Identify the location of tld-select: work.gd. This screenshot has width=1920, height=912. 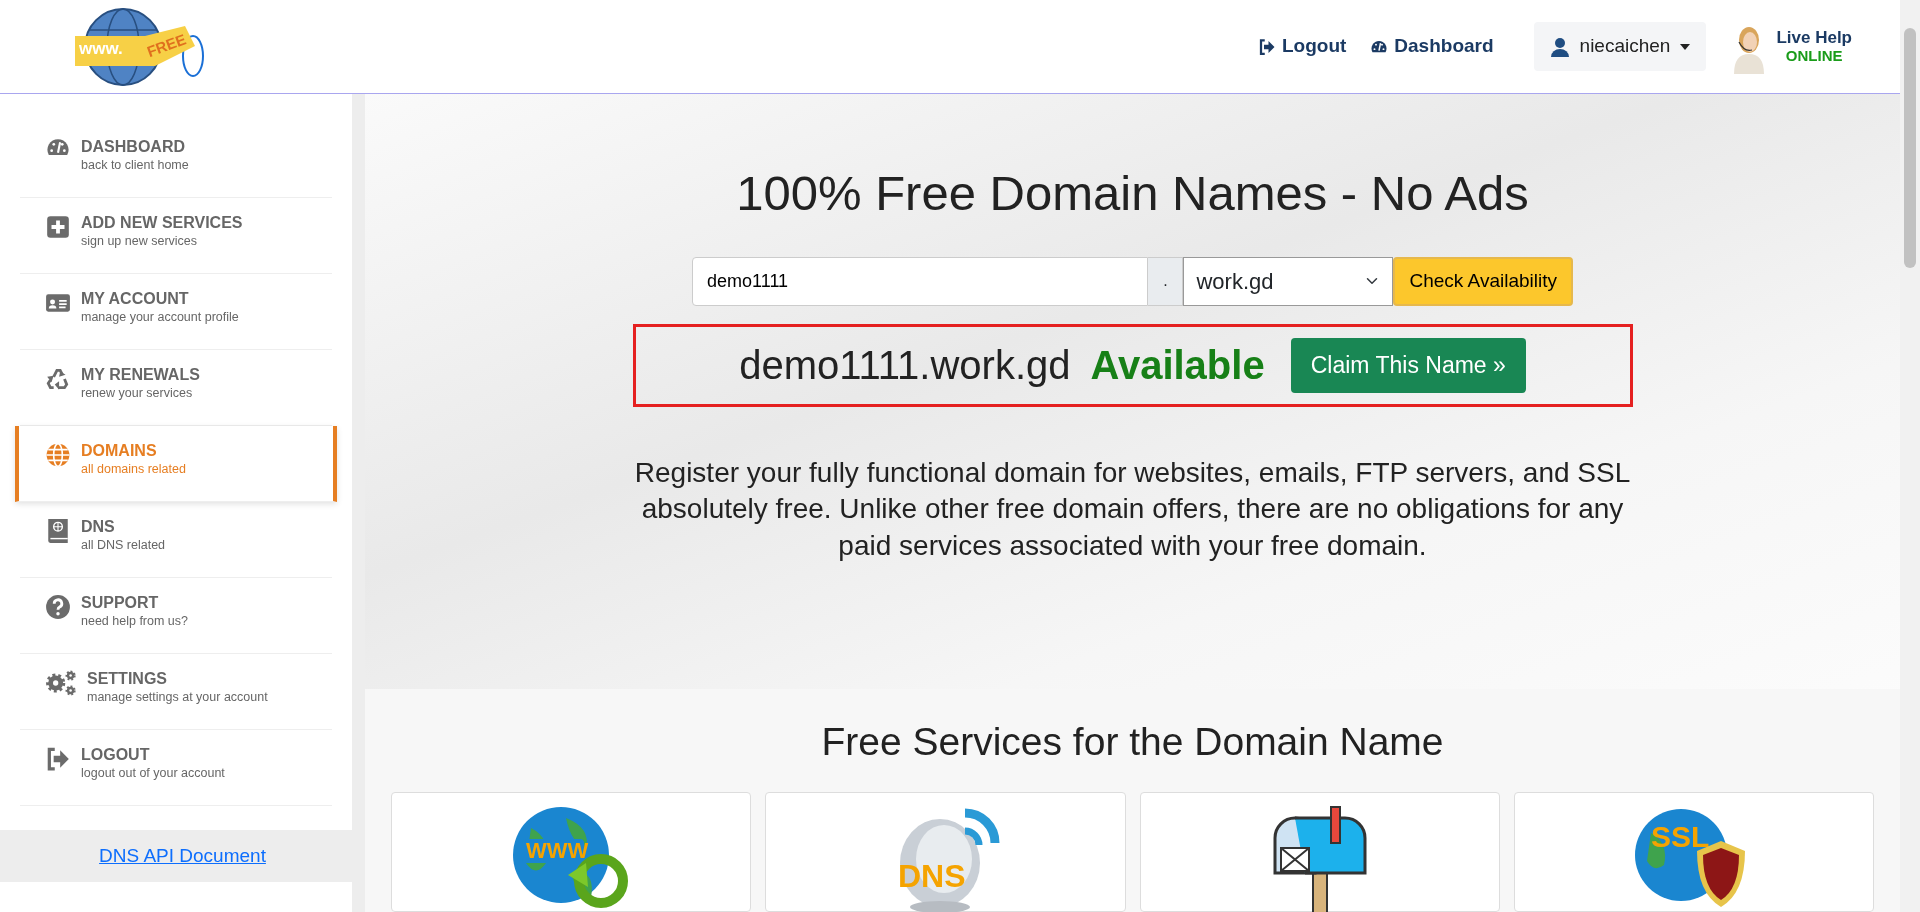
(1288, 281).